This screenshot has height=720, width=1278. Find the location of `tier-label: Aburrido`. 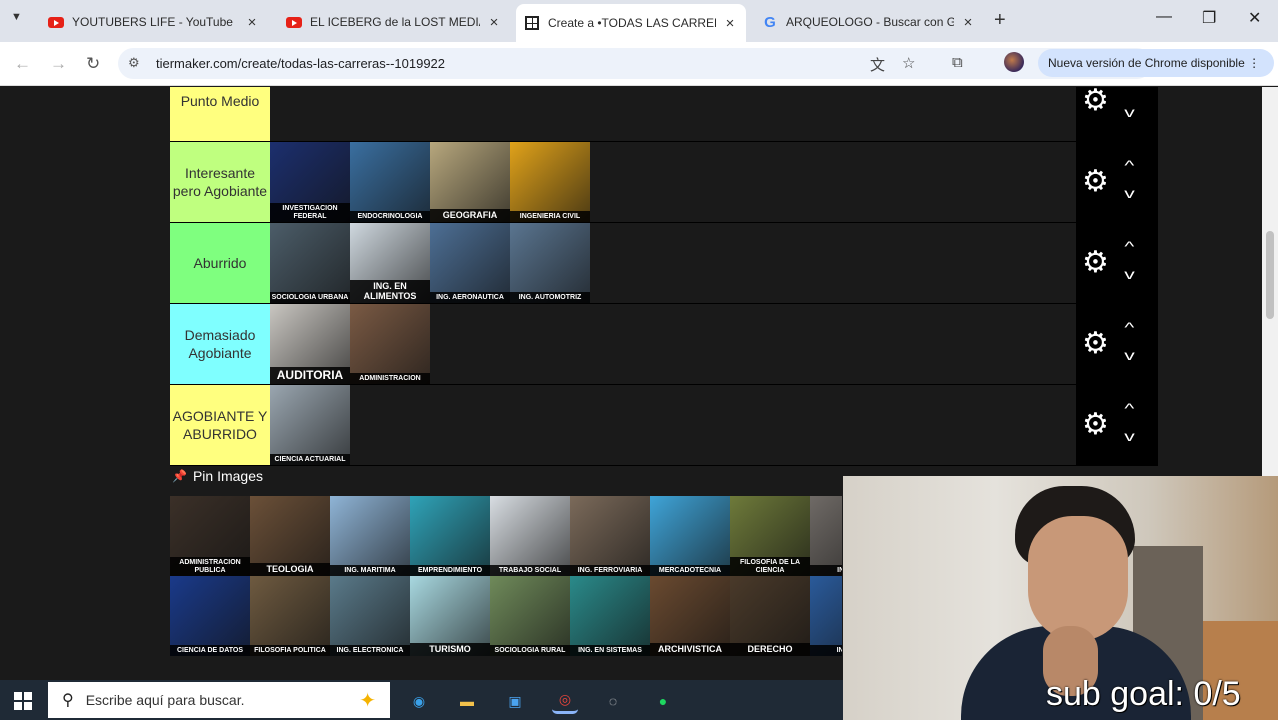

tier-label: Aburrido is located at coordinates (220, 263).